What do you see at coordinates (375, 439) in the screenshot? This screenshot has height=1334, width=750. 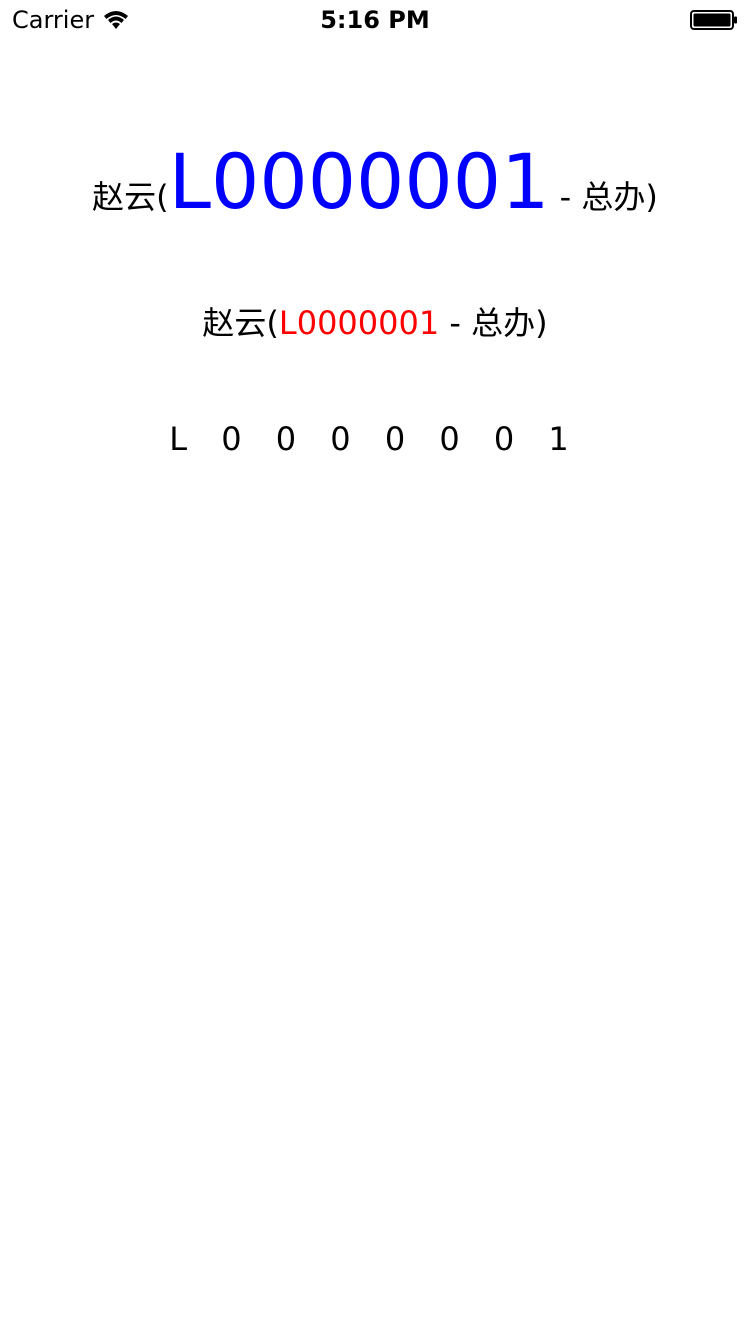 I see `spaced-code-label: L 0 0 0 0 0 0 1` at bounding box center [375, 439].